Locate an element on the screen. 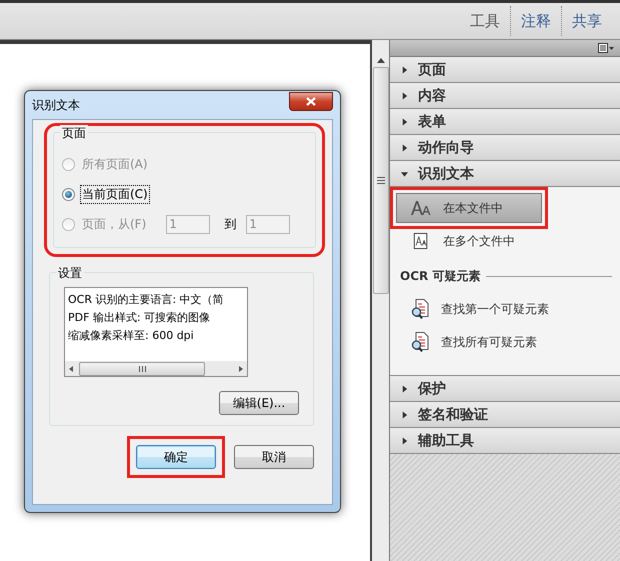  tool-item: 查找第一个可疑元素 is located at coordinates (504, 309).